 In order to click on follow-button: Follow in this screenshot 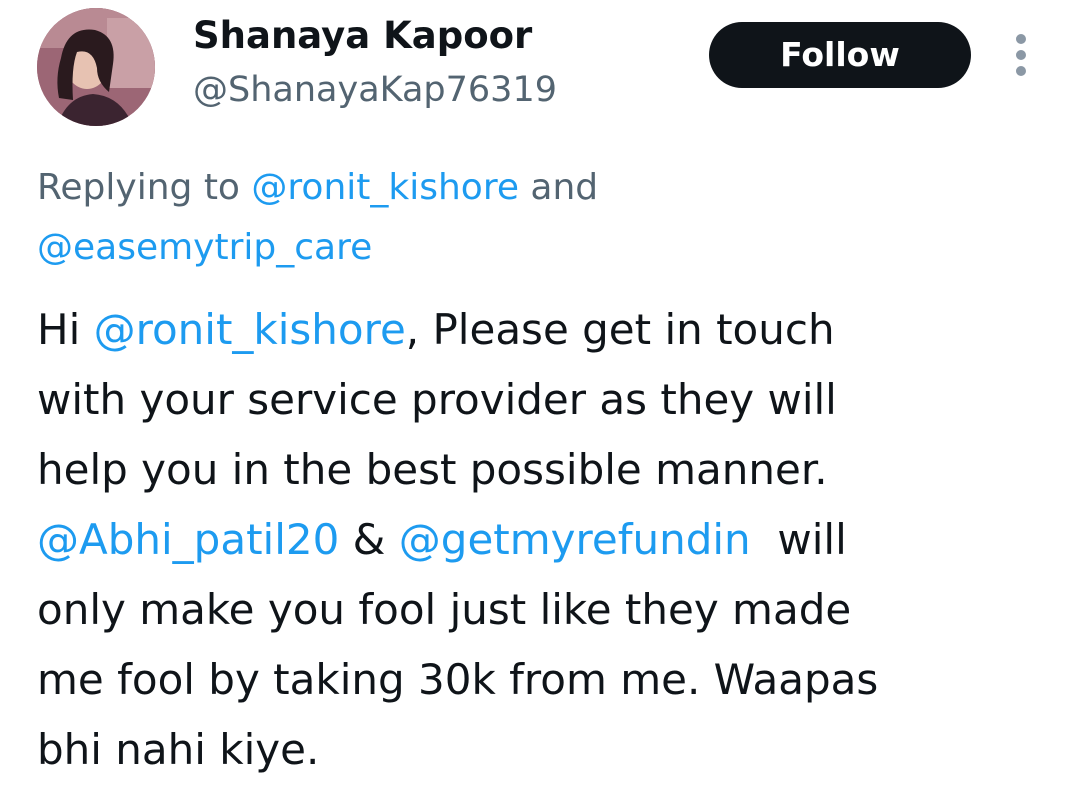, I will do `click(840, 55)`.